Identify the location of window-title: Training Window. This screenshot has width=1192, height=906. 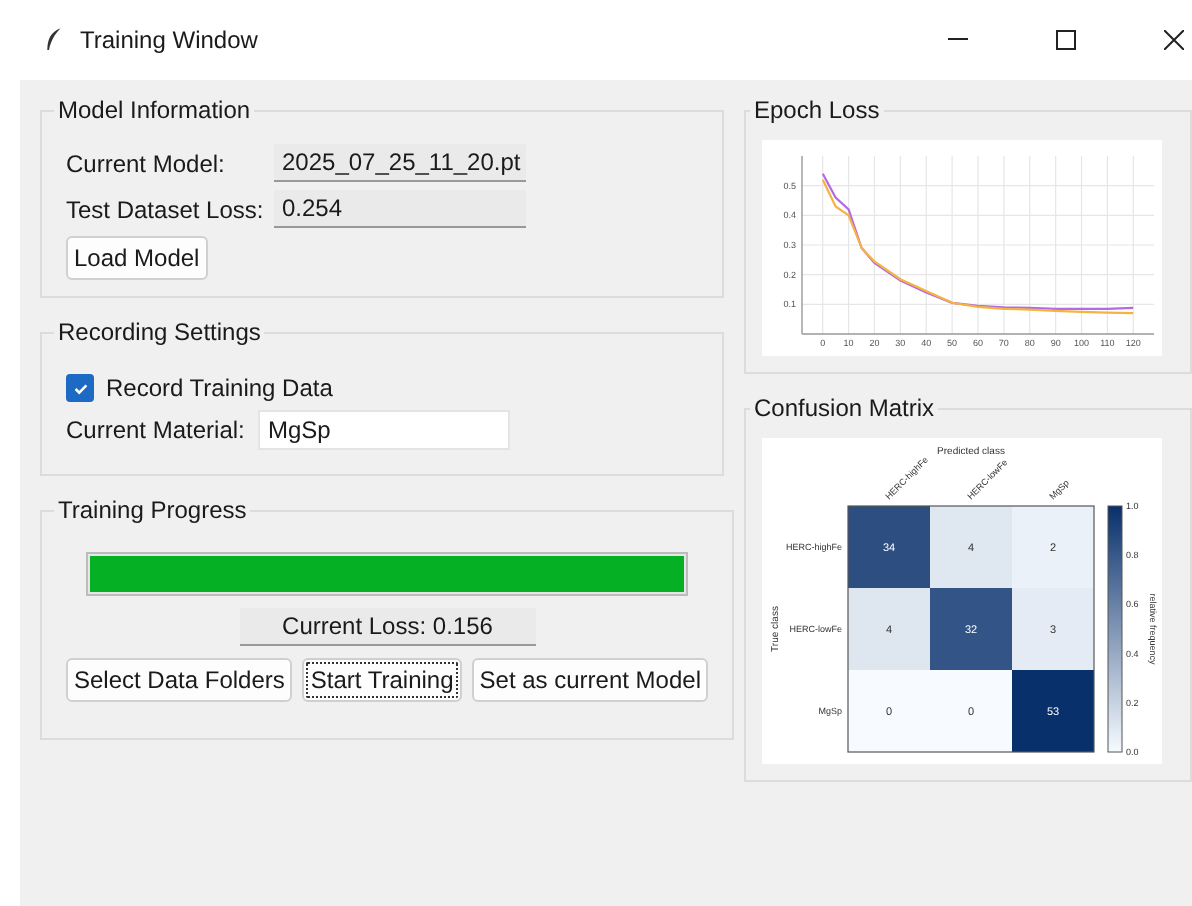
(169, 40).